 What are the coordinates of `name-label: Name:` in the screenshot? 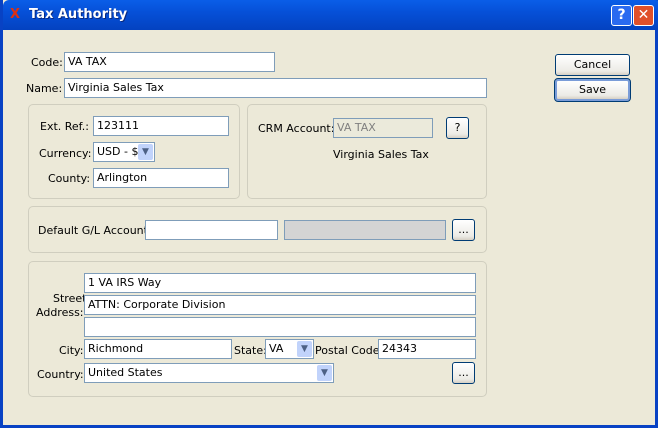 It's located at (44, 88).